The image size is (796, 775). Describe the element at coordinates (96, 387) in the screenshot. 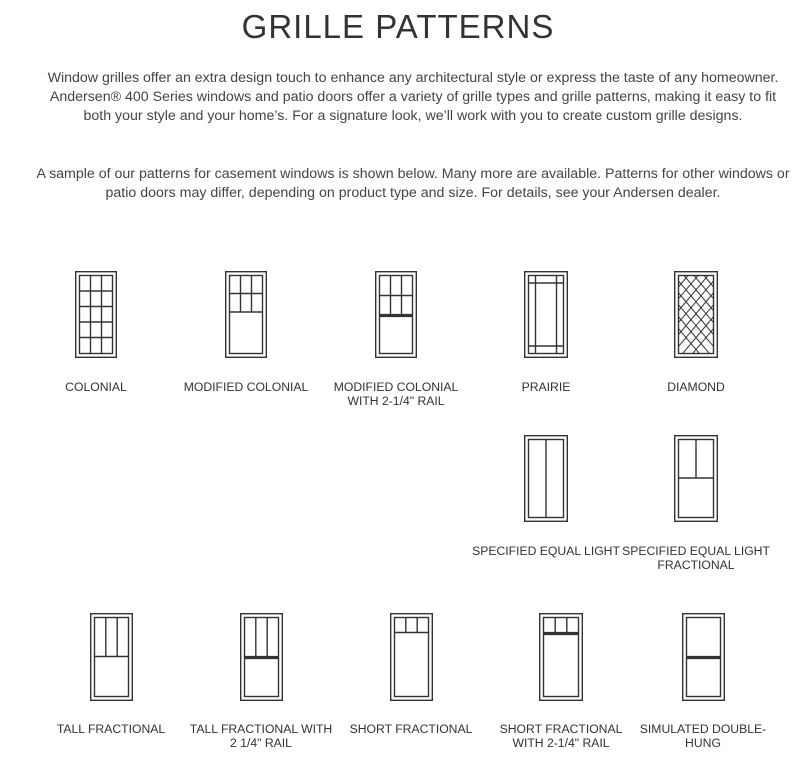

I see `pattern-label: COLONIAL` at that location.